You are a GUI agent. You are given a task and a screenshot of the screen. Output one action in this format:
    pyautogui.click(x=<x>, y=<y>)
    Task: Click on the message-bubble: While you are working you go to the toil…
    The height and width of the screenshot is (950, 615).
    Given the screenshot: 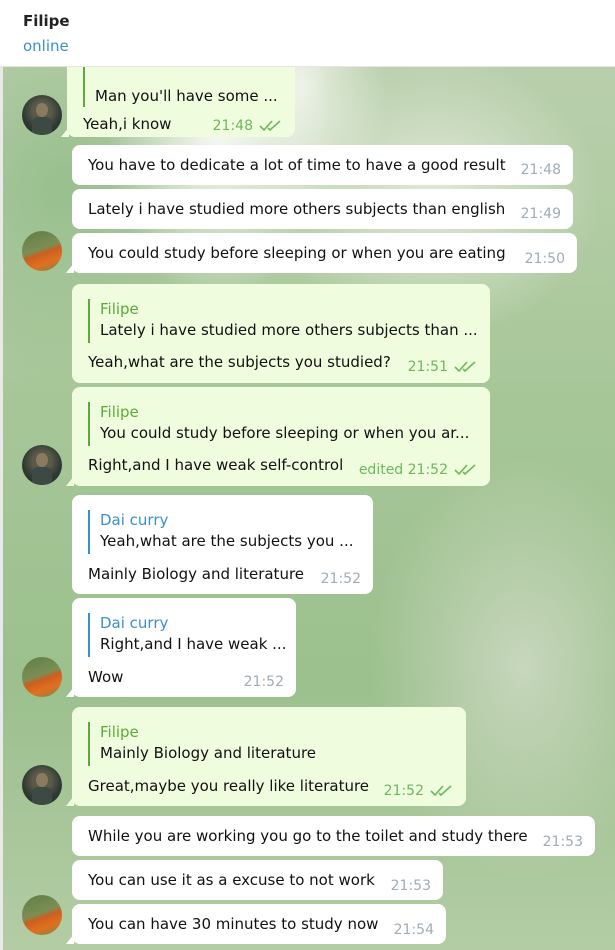 What is the action you would take?
    pyautogui.click(x=333, y=836)
    